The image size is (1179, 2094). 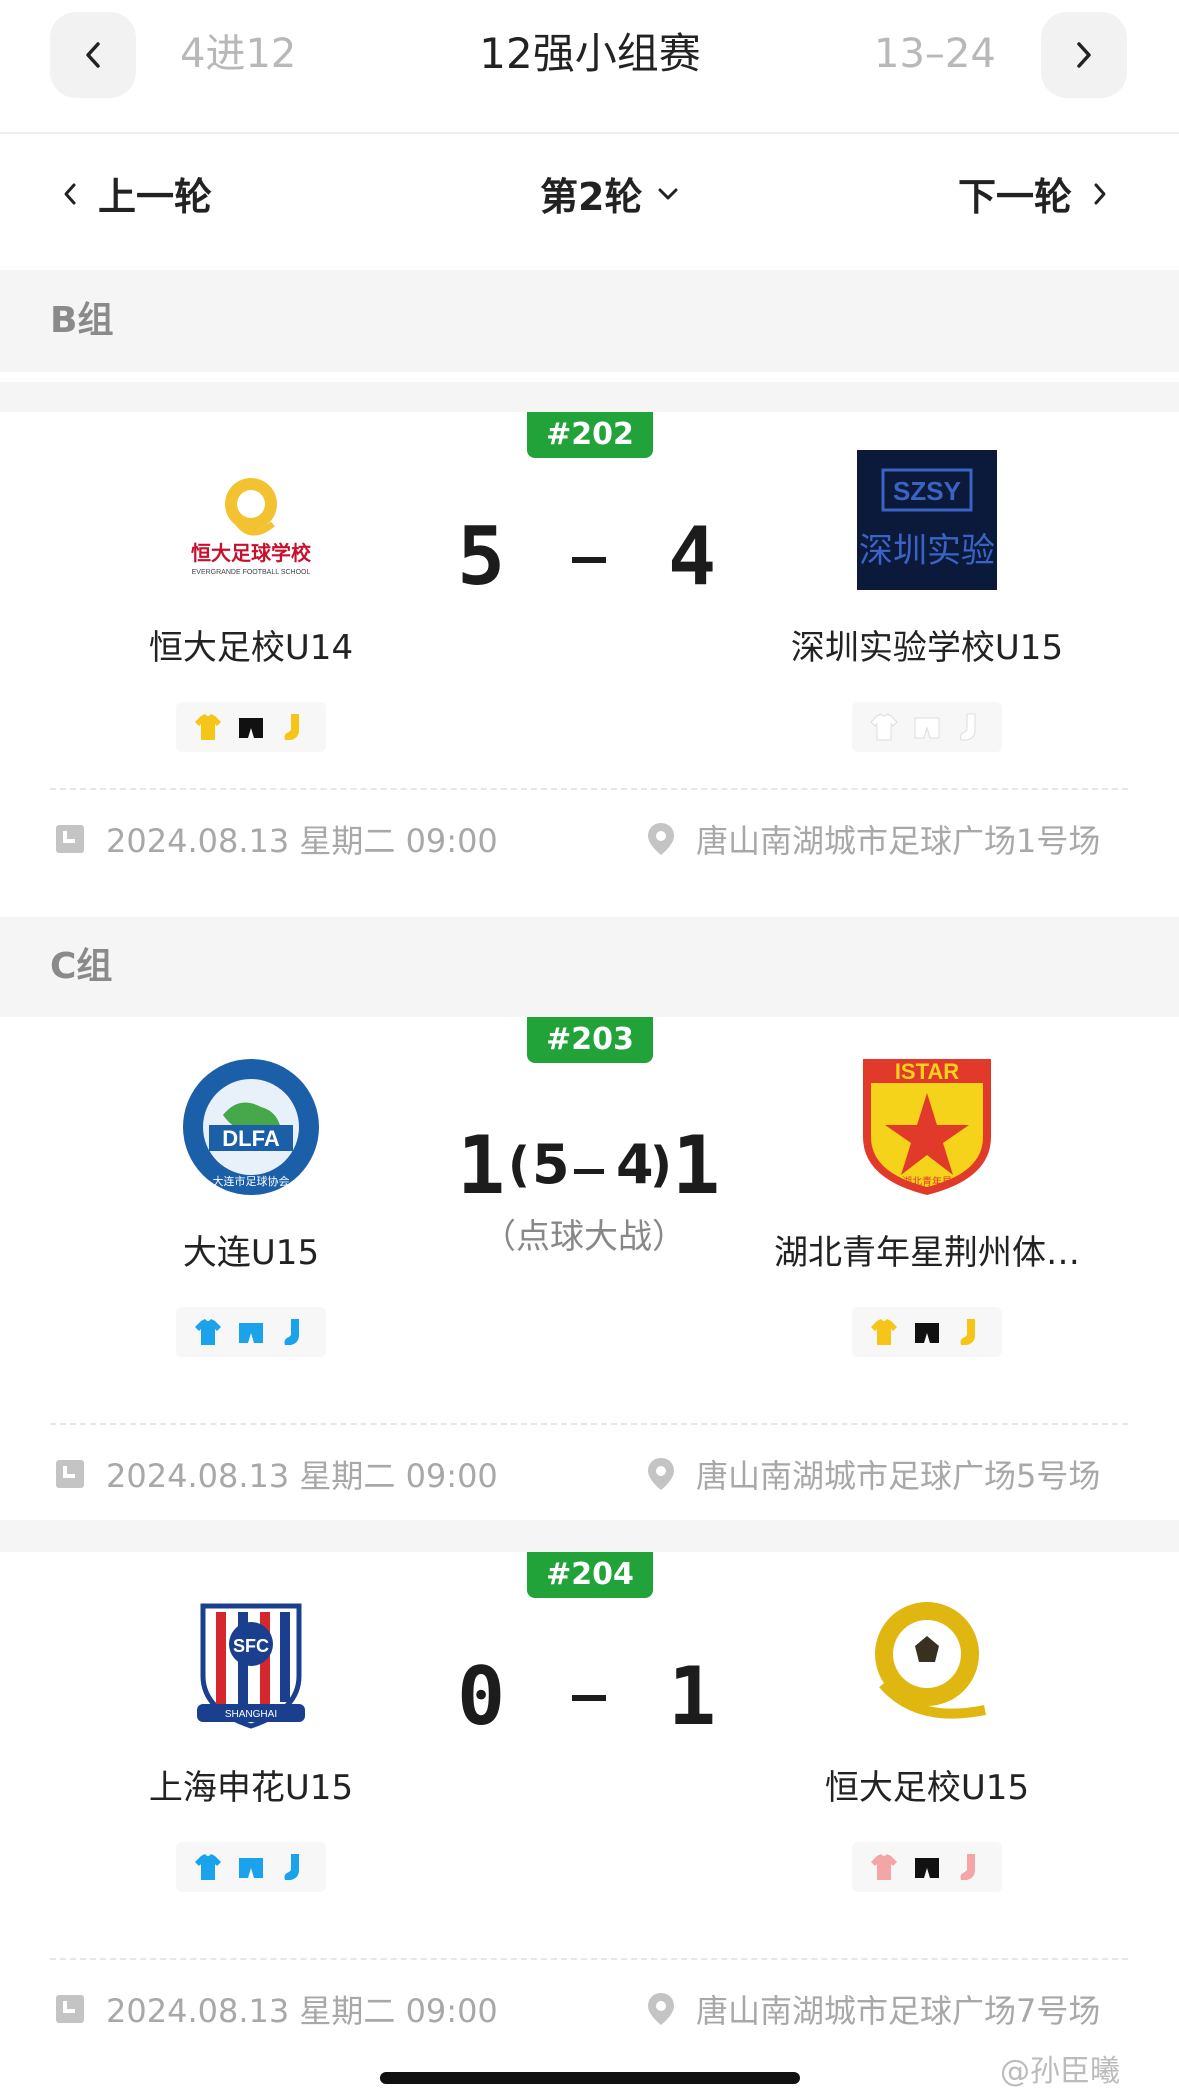 I want to click on home-indicator, so click(x=590, y=2078).